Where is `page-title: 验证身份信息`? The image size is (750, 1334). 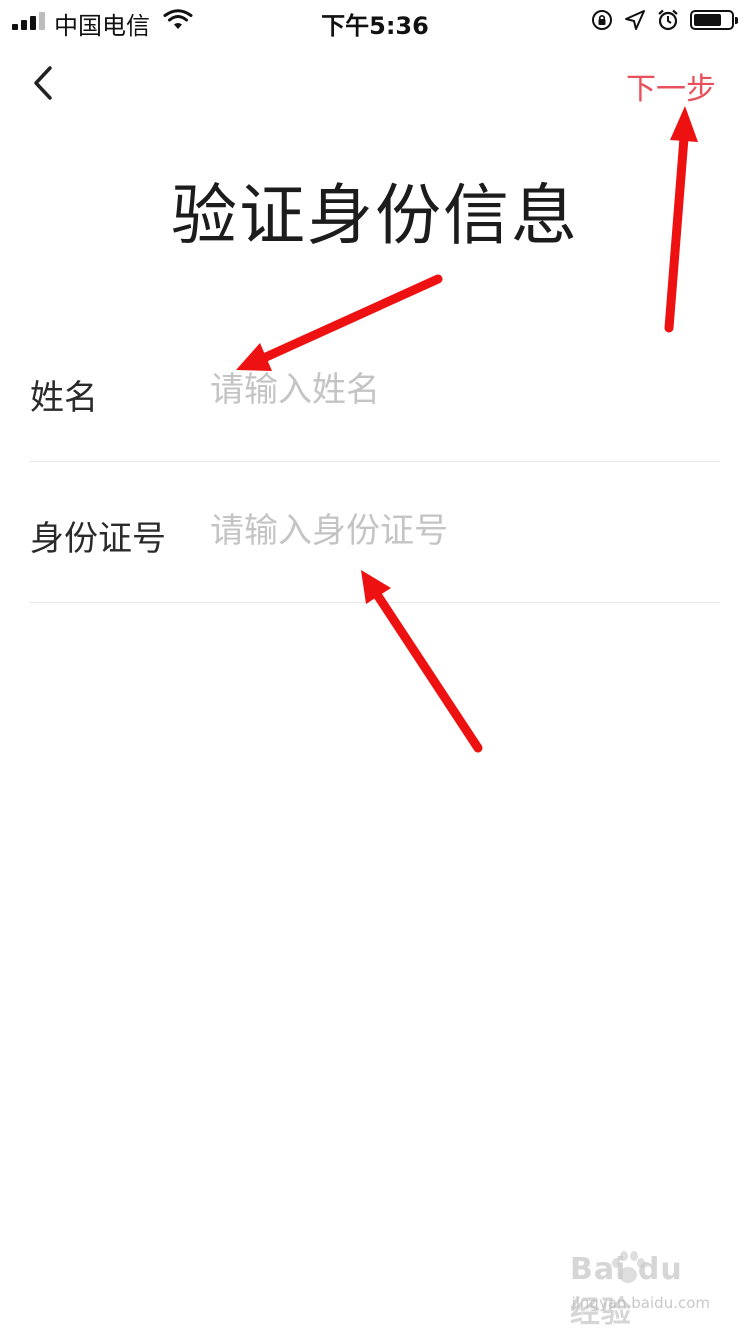 page-title: 验证身份信息 is located at coordinates (375, 215).